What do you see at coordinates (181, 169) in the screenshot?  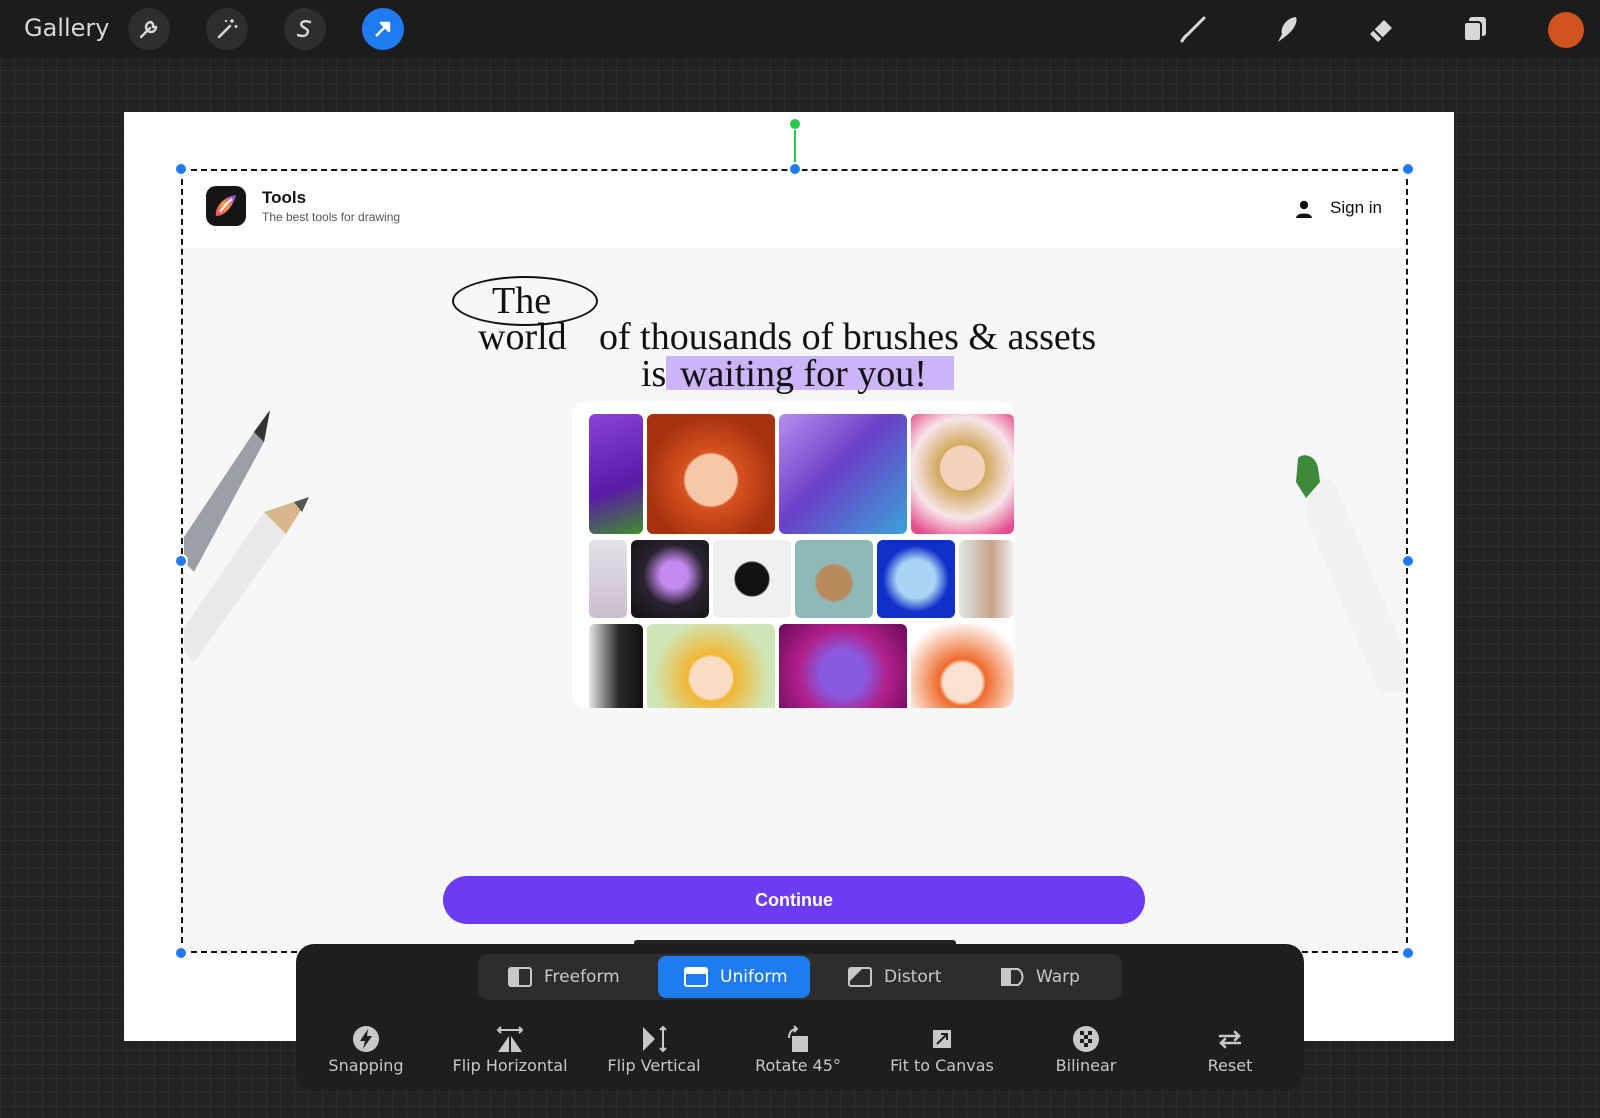 I see `handle-top-left` at bounding box center [181, 169].